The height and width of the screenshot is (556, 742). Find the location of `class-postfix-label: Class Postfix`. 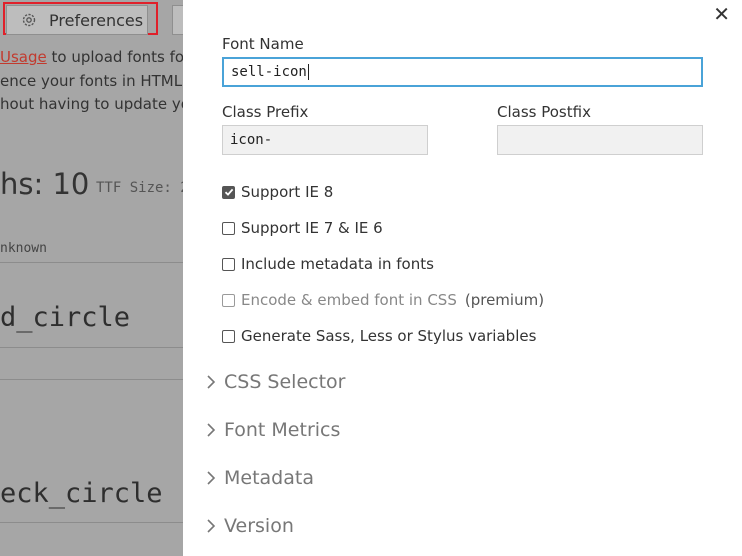

class-postfix-label: Class Postfix is located at coordinates (544, 112).